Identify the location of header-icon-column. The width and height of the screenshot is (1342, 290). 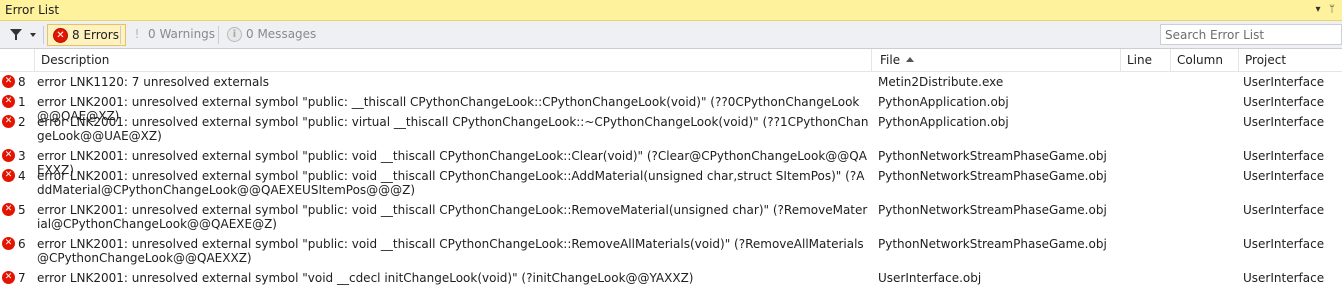
(17, 60).